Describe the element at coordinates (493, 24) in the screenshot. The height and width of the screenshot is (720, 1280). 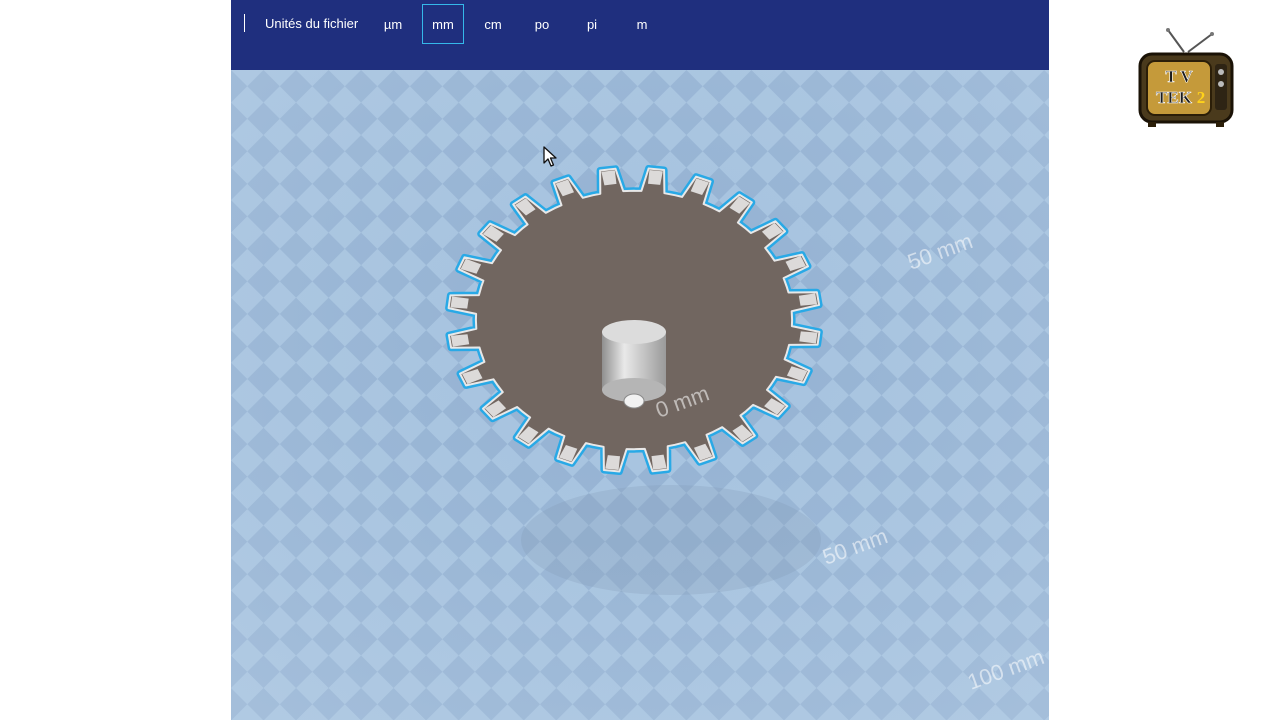
I see `unit-option-cm: cm` at that location.